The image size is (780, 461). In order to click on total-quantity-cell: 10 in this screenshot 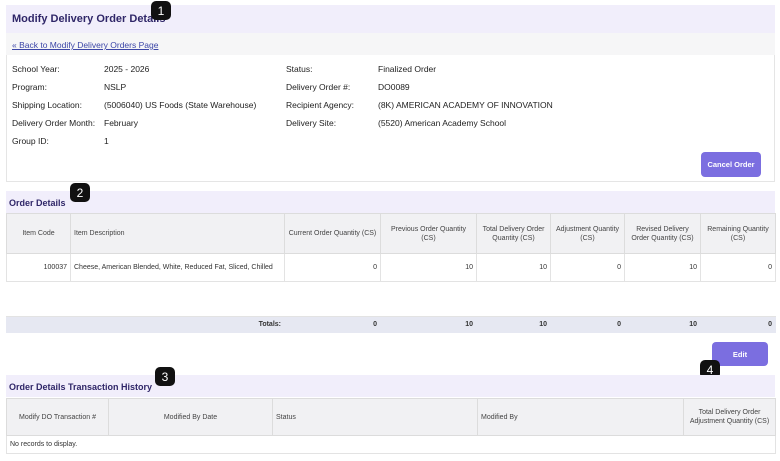, I will do `click(513, 267)`.